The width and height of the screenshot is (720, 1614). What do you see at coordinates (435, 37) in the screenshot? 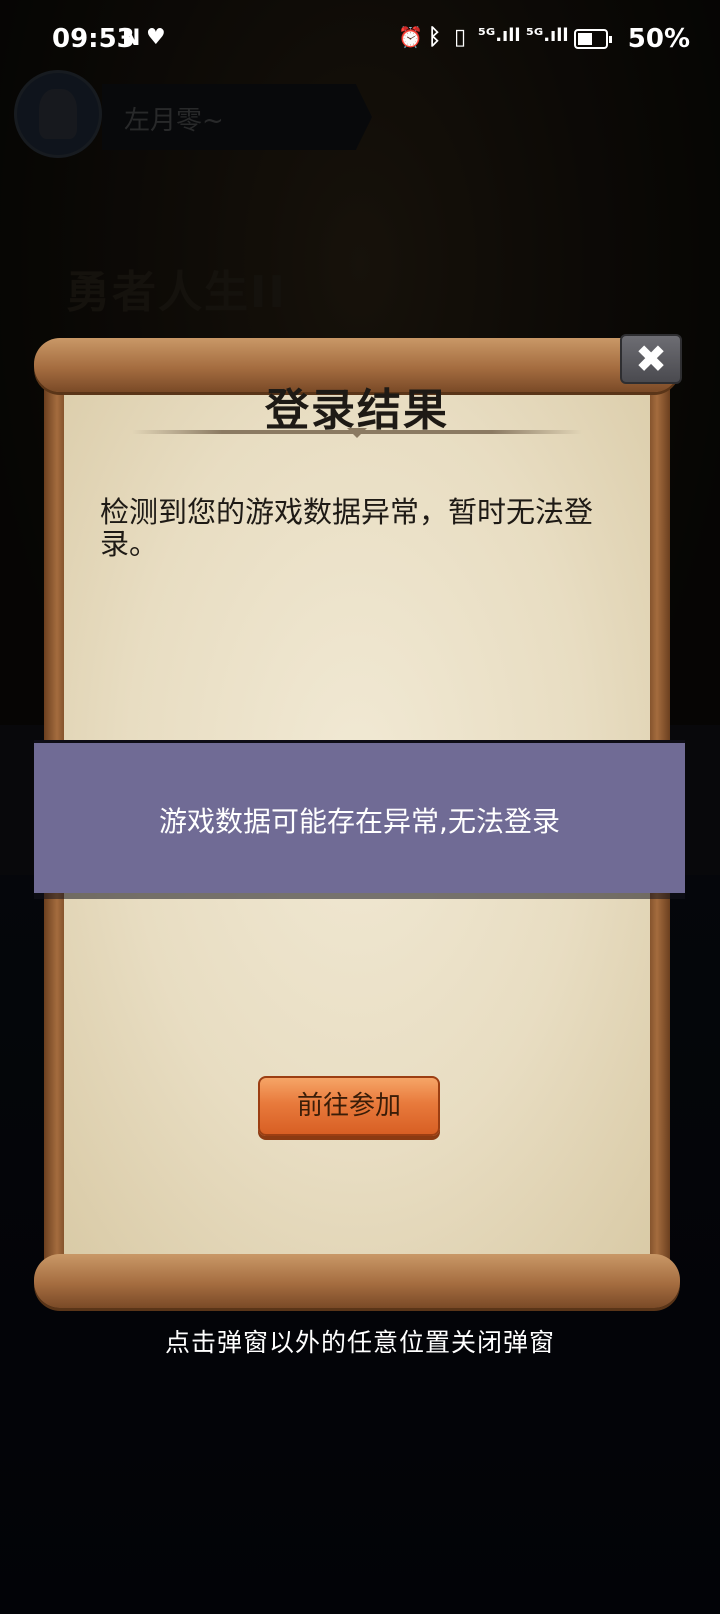
I see `bluetooth-icon: ᛒ` at bounding box center [435, 37].